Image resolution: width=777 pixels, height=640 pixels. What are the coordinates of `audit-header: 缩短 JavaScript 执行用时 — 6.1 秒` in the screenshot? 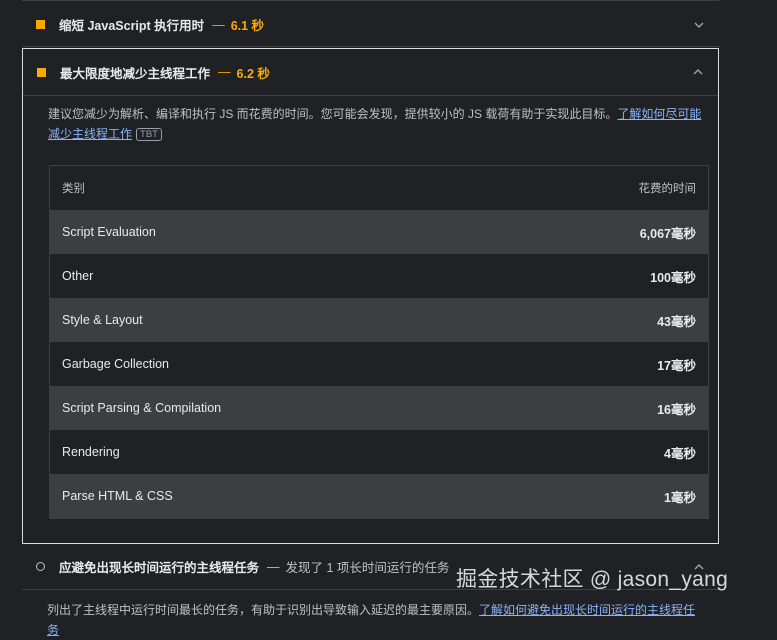 It's located at (370, 24).